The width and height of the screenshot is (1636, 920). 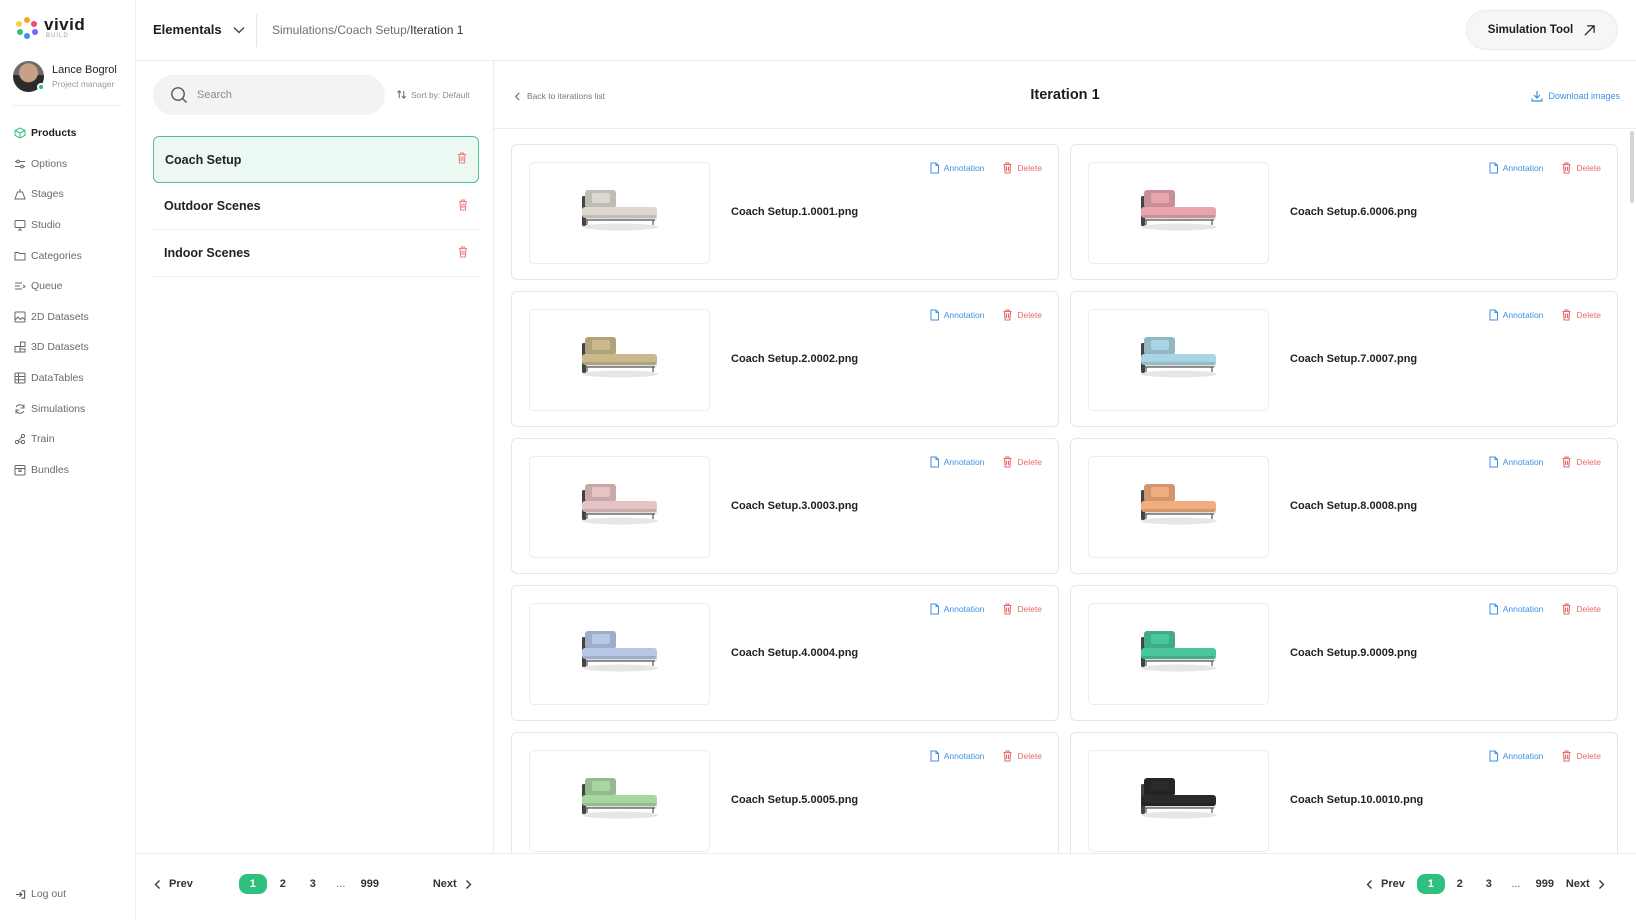 What do you see at coordinates (51, 347) in the screenshot?
I see `nav-item-3d-datasets: 3D Datasets` at bounding box center [51, 347].